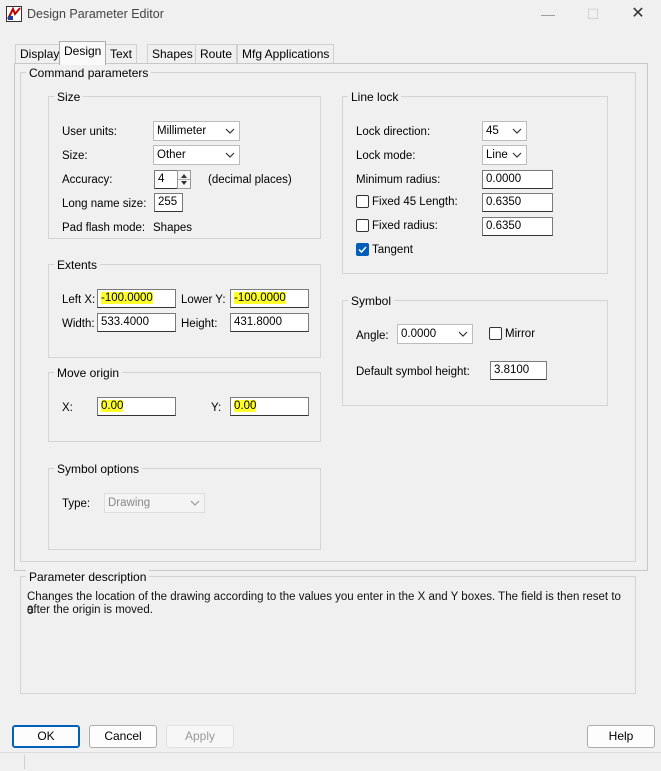 The image size is (661, 771). I want to click on minimize-icon: —, so click(548, 14).